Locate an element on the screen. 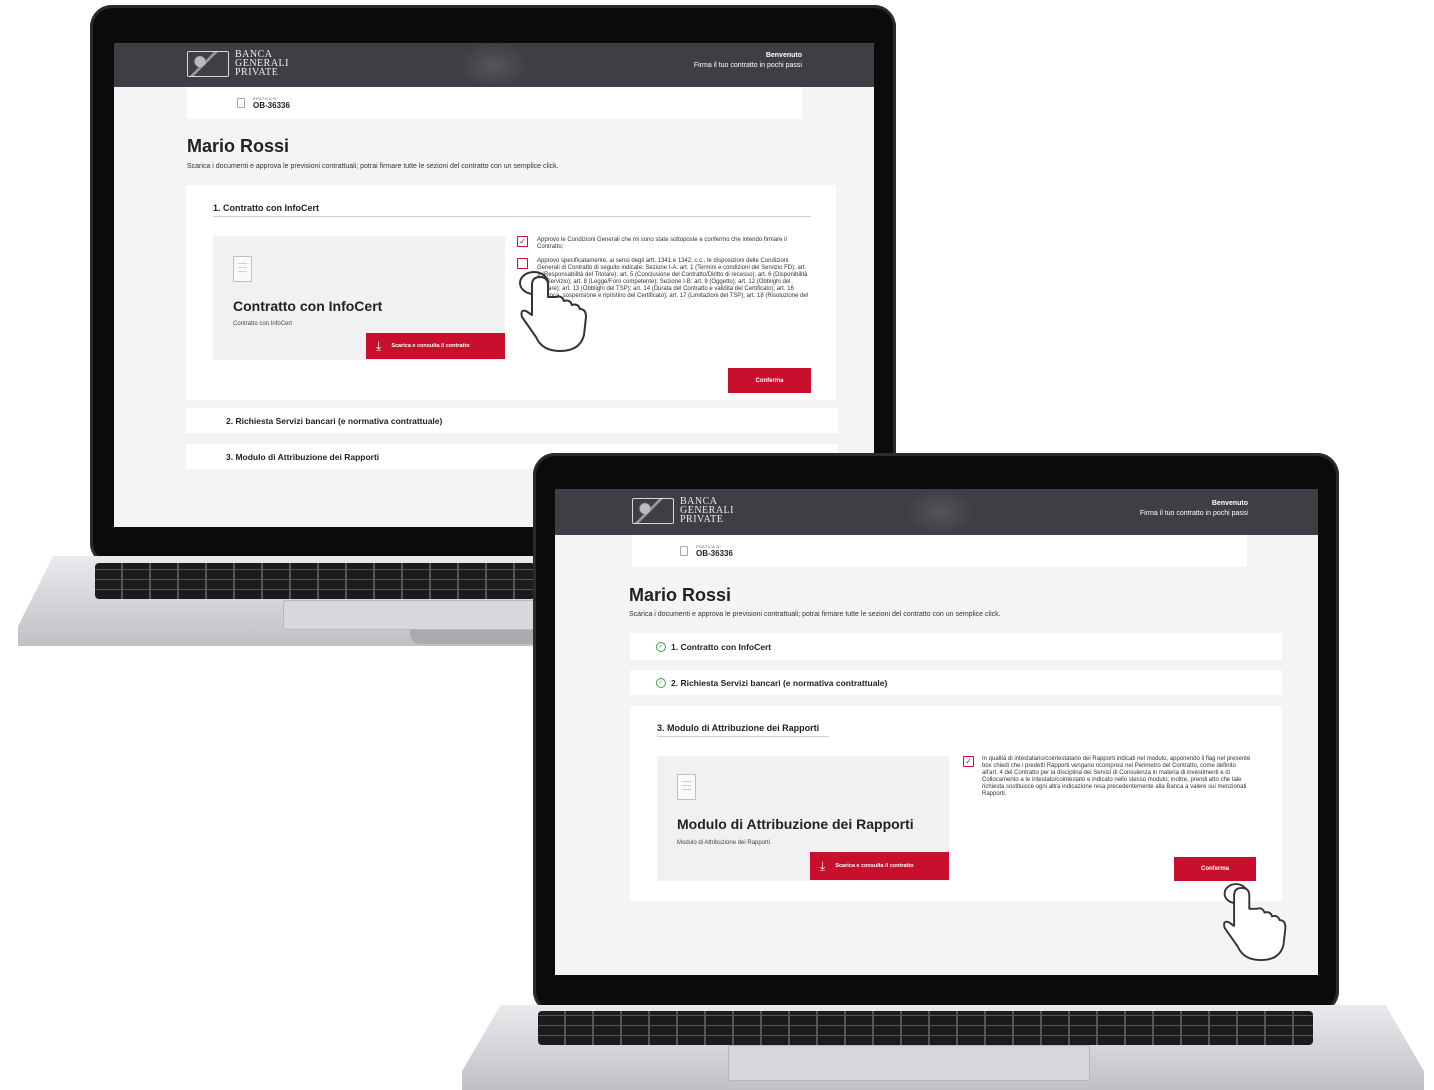 The width and height of the screenshot is (1434, 1090). document-subtitle: Contratto con InfoCert is located at coordinates (263, 324).